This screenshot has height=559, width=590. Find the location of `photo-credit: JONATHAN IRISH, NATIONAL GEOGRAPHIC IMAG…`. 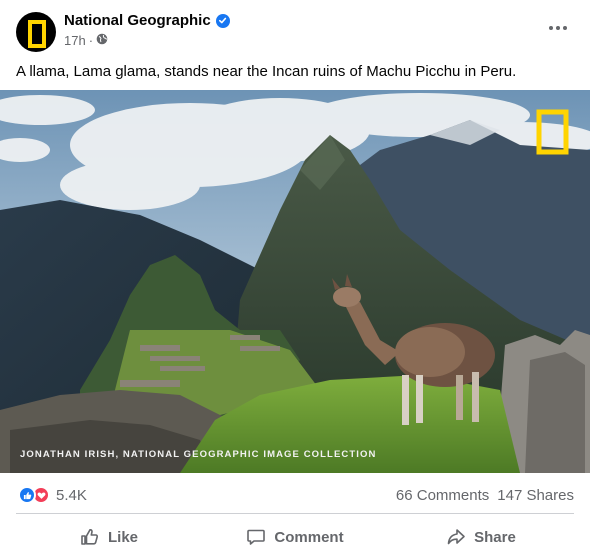

photo-credit: JONATHAN IRISH, NATIONAL GEOGRAPHIC IMAG… is located at coordinates (198, 454).